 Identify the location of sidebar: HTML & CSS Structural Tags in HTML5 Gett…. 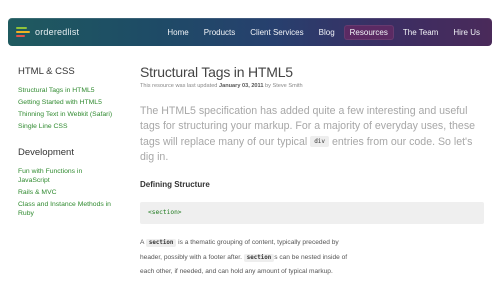
(73, 143).